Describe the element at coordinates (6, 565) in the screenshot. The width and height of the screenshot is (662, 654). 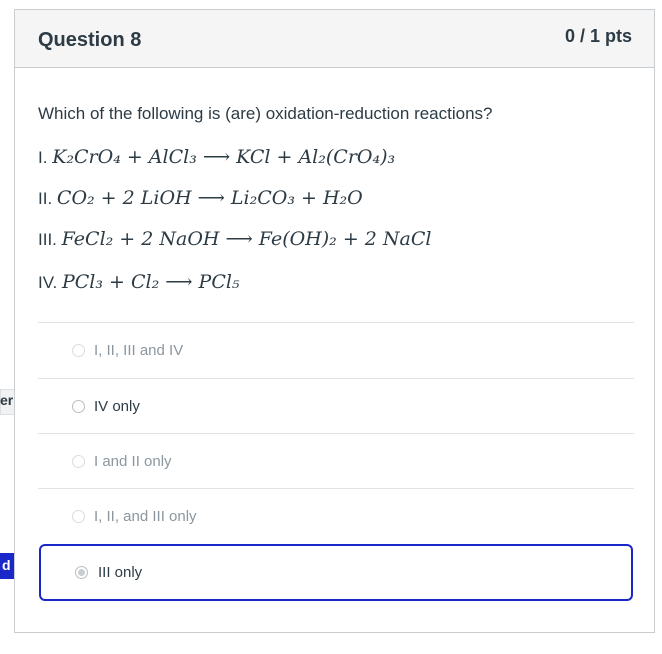
I see `you-answered-tag-label: d` at that location.